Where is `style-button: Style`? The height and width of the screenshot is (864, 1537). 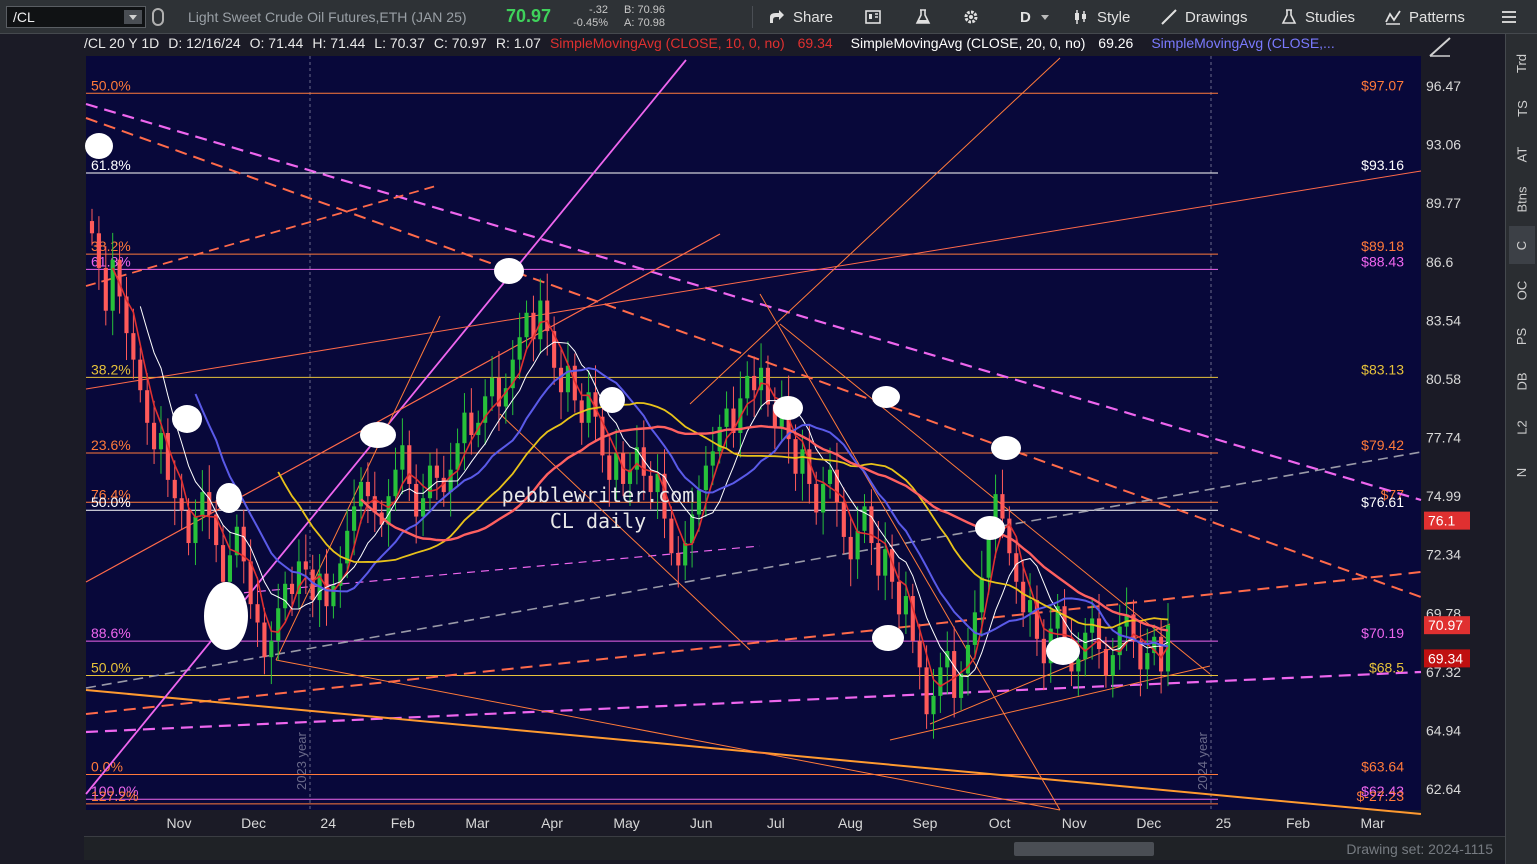
style-button: Style is located at coordinates (1101, 17).